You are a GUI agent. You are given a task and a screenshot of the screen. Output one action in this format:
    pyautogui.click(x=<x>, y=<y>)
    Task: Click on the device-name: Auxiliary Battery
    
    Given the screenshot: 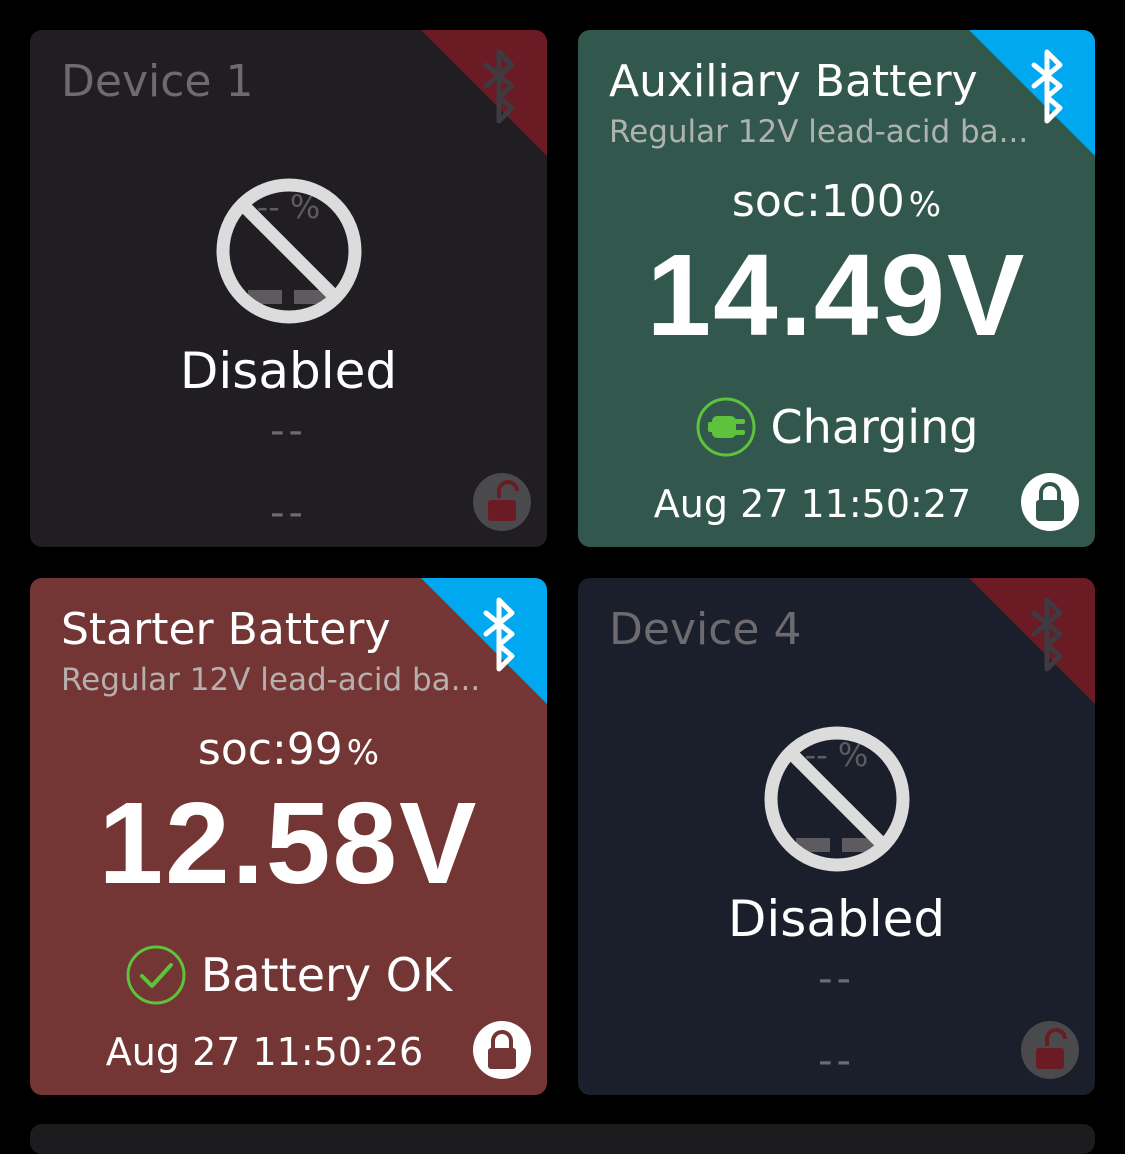 What is the action you would take?
    pyautogui.click(x=793, y=81)
    